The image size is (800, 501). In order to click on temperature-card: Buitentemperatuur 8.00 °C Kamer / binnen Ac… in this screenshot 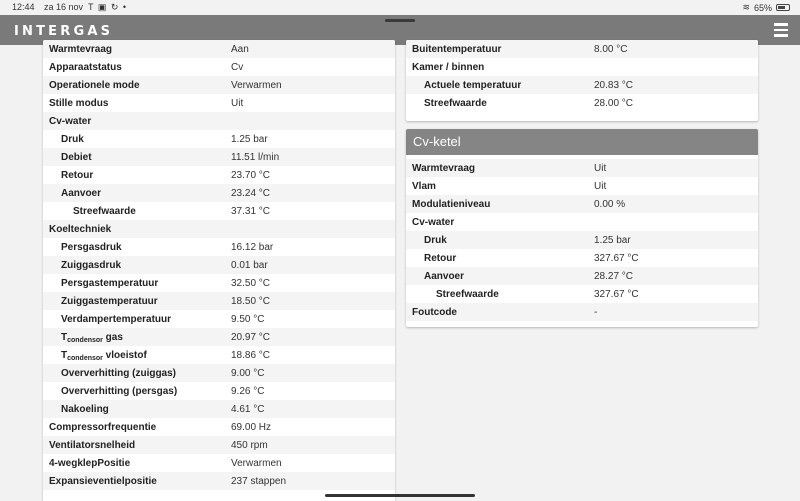, I will do `click(582, 80)`.